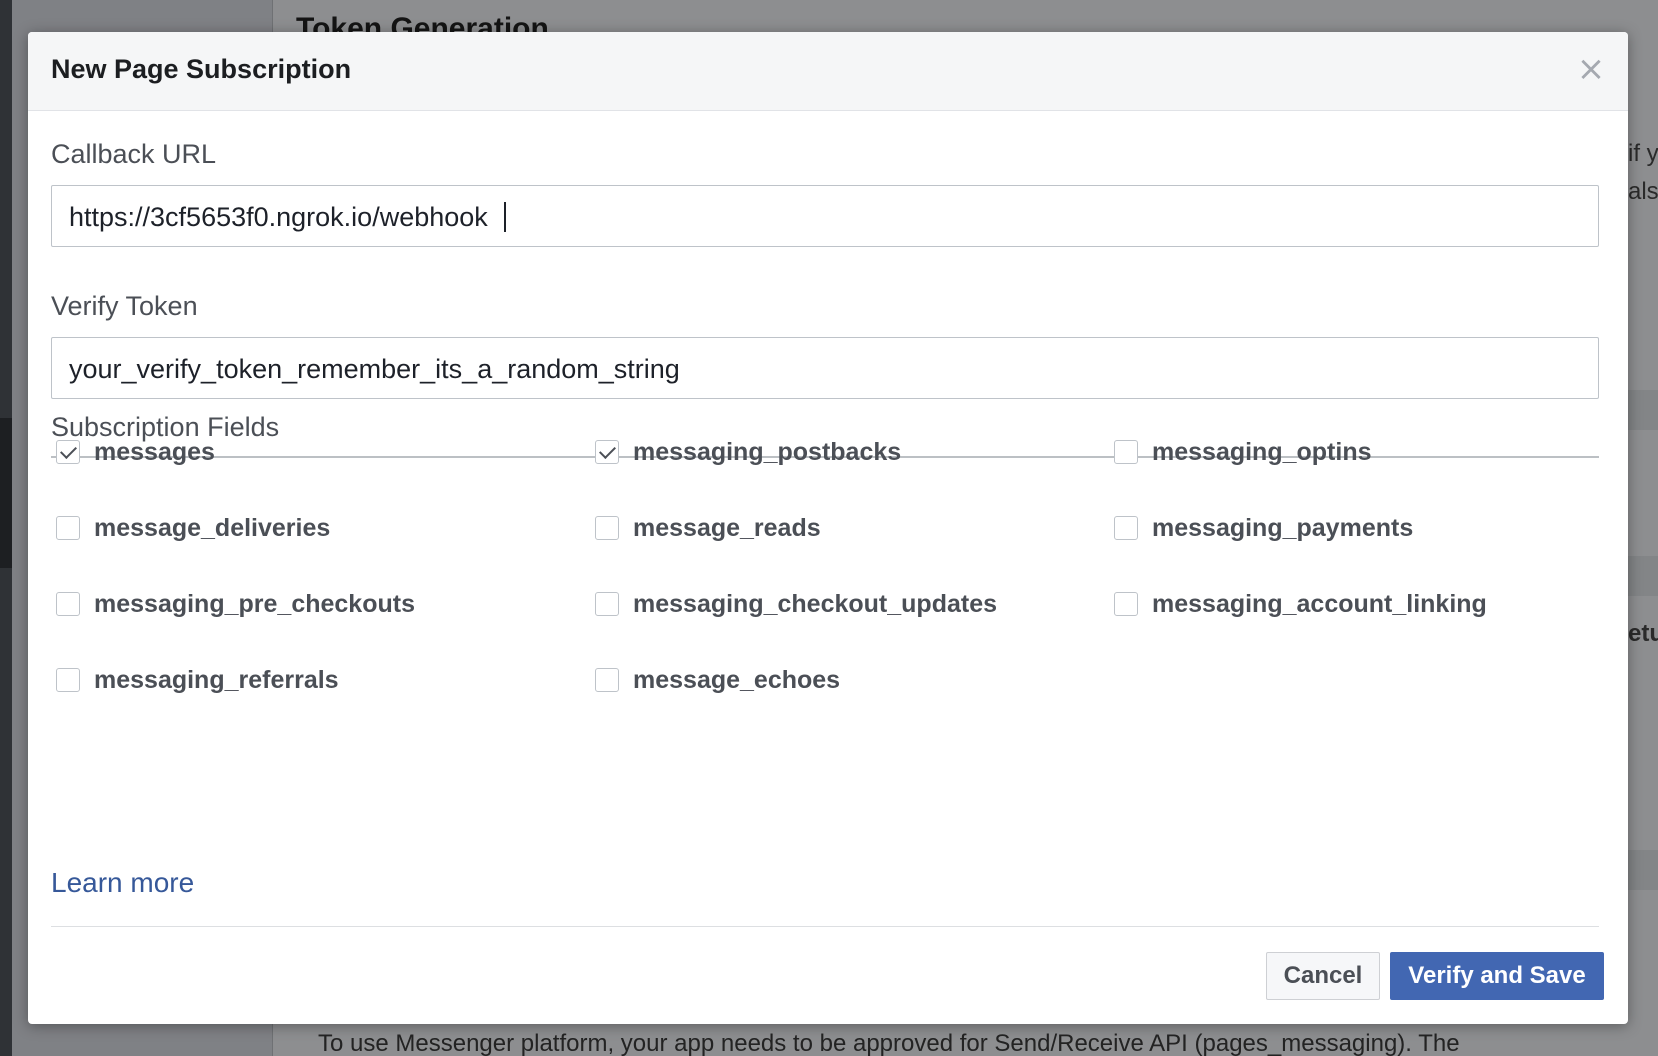 The height and width of the screenshot is (1056, 1658). What do you see at coordinates (216, 679) in the screenshot?
I see `subscription-field-label: messaging_referrals` at bounding box center [216, 679].